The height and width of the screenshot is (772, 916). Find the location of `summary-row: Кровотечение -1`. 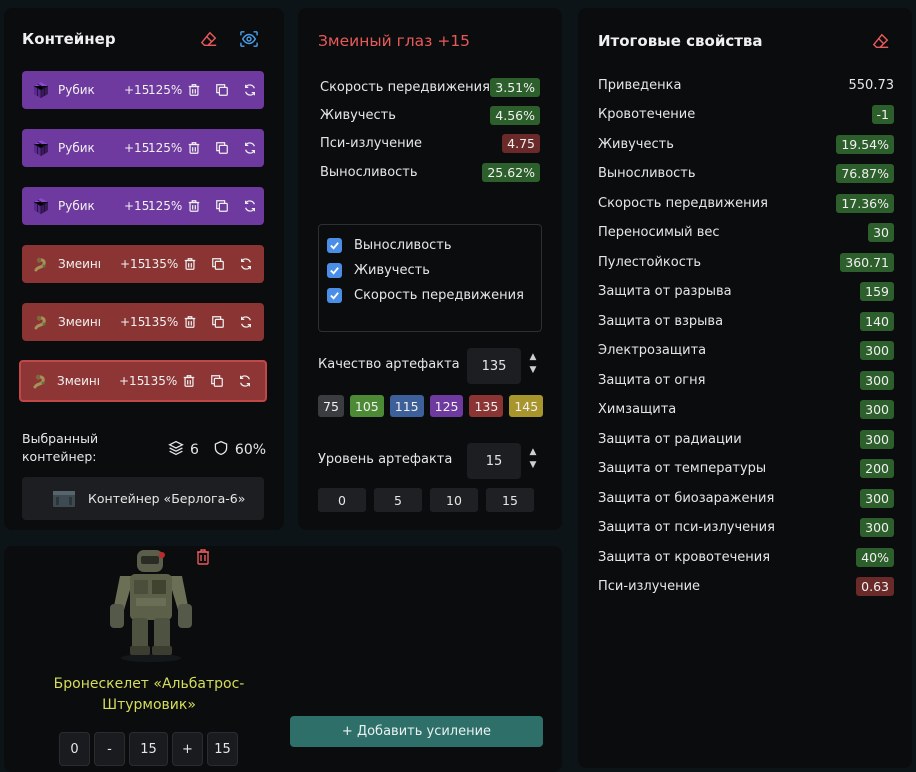

summary-row: Кровотечение -1 is located at coordinates (746, 115).